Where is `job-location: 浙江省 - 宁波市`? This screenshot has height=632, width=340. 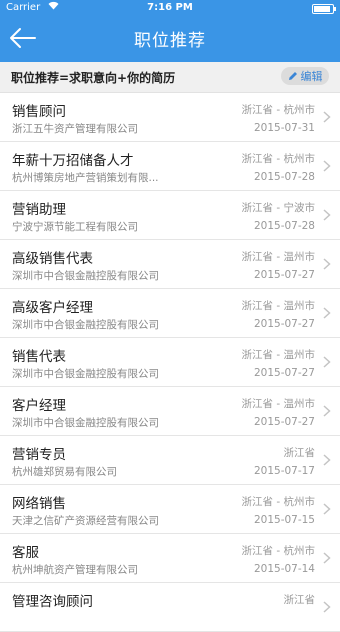
job-location: 浙江省 - 宁波市 is located at coordinates (278, 208).